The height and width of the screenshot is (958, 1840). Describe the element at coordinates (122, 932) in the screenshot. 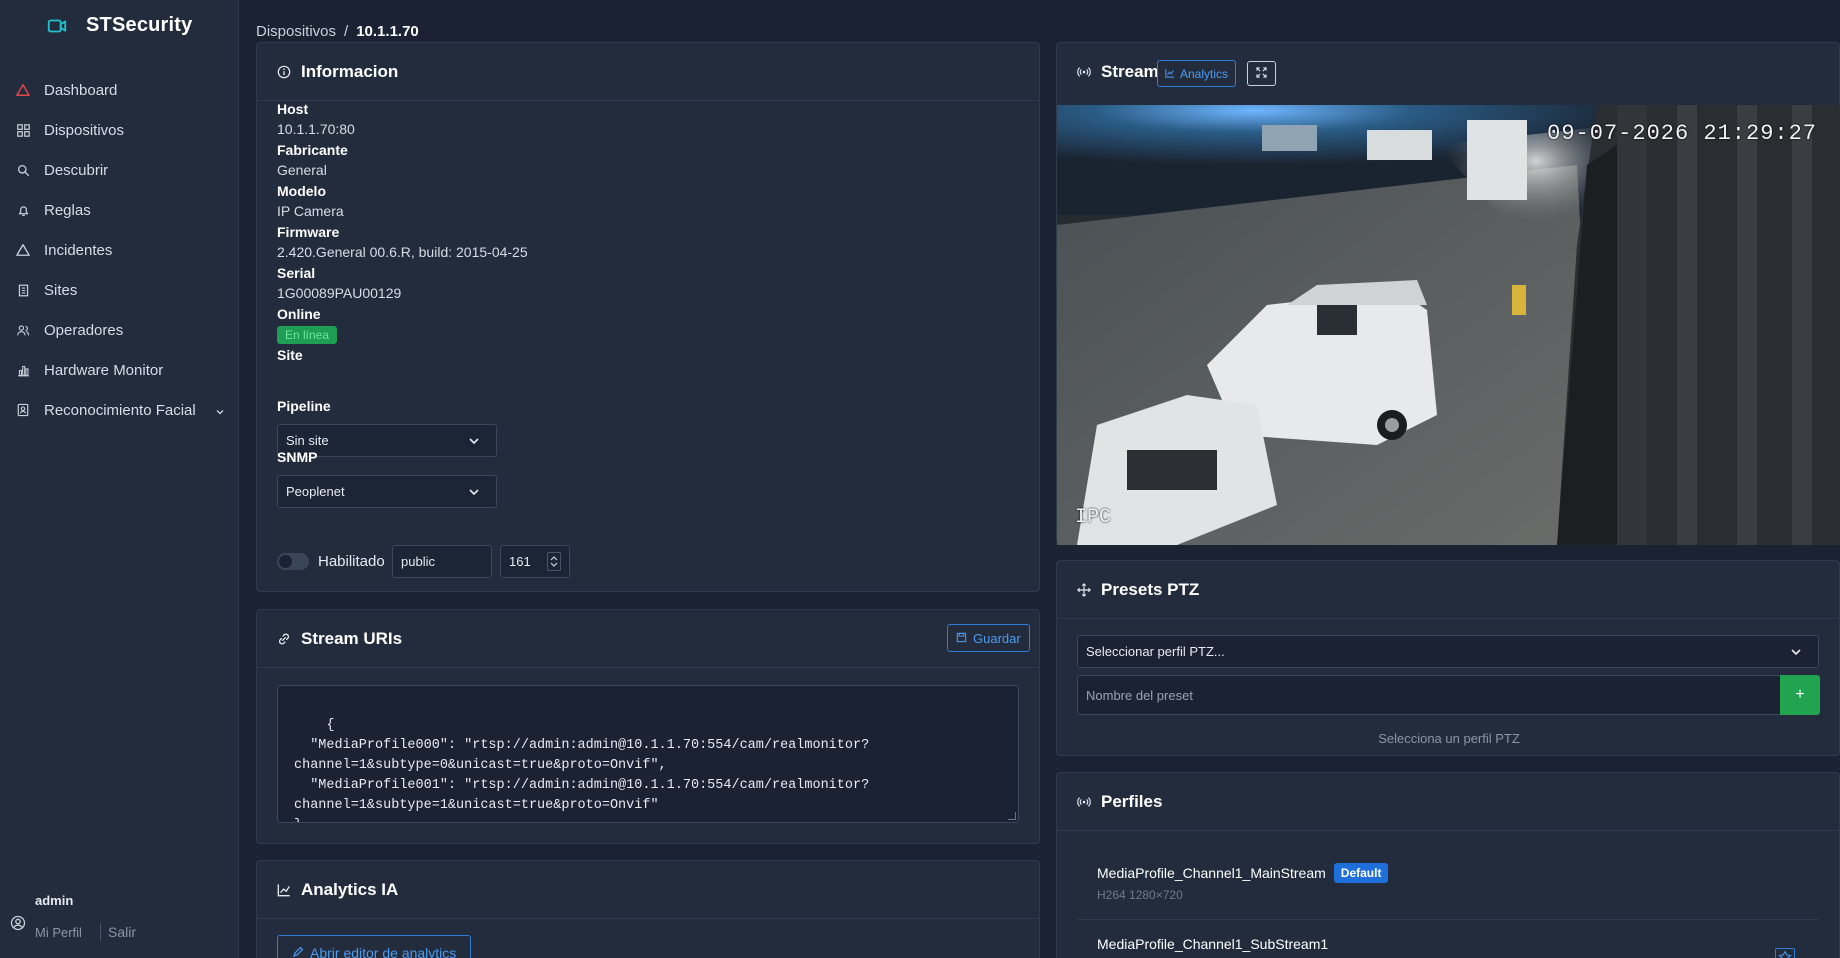

I see `logout-link: Salir` at that location.